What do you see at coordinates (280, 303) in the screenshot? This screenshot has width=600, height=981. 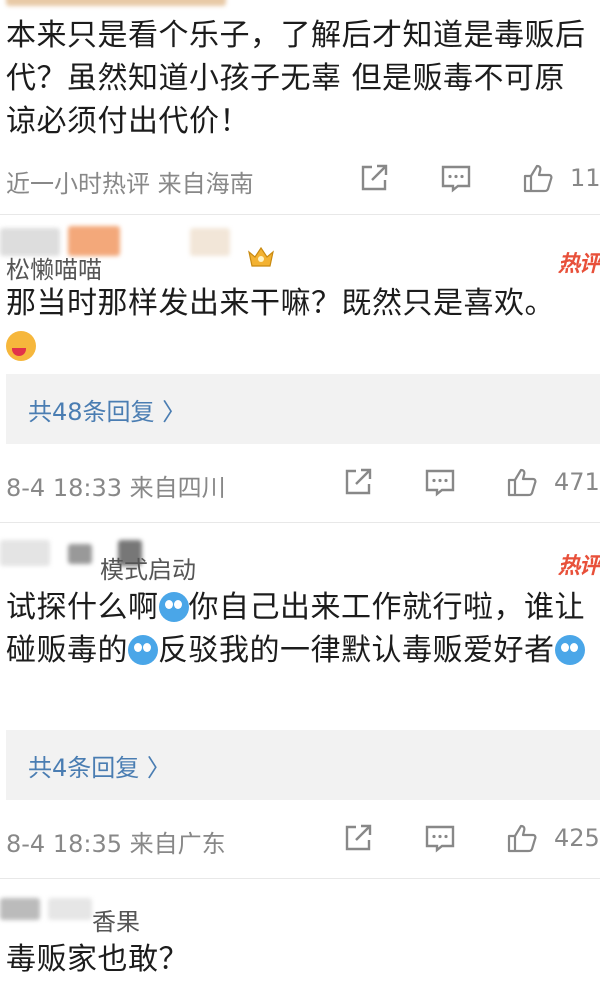 I see `comment-text-content: 那当时那样发出来干嘛？既然只是喜欢。` at bounding box center [280, 303].